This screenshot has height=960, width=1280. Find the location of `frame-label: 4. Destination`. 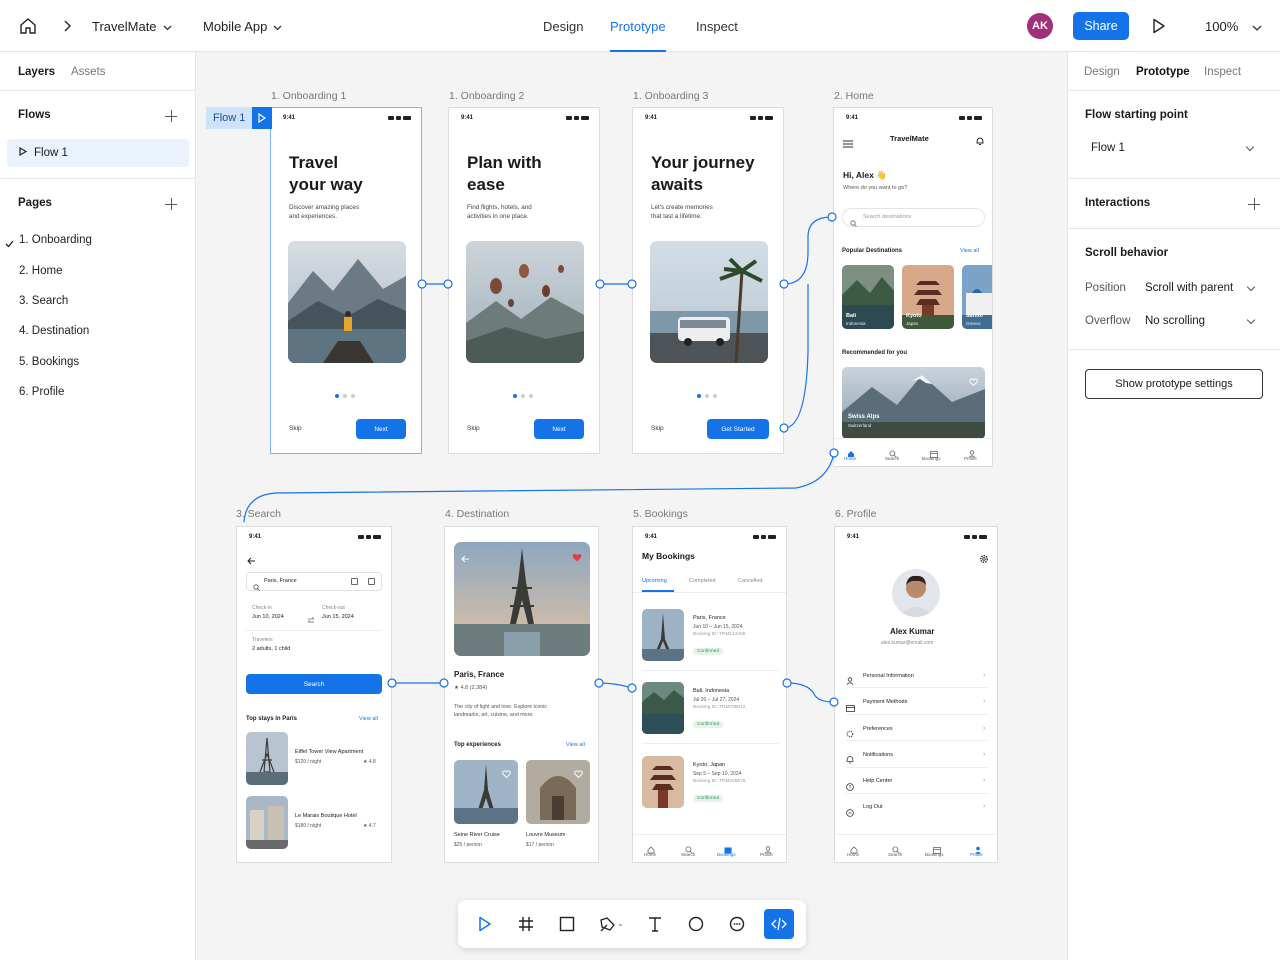

frame-label: 4. Destination is located at coordinates (477, 514).